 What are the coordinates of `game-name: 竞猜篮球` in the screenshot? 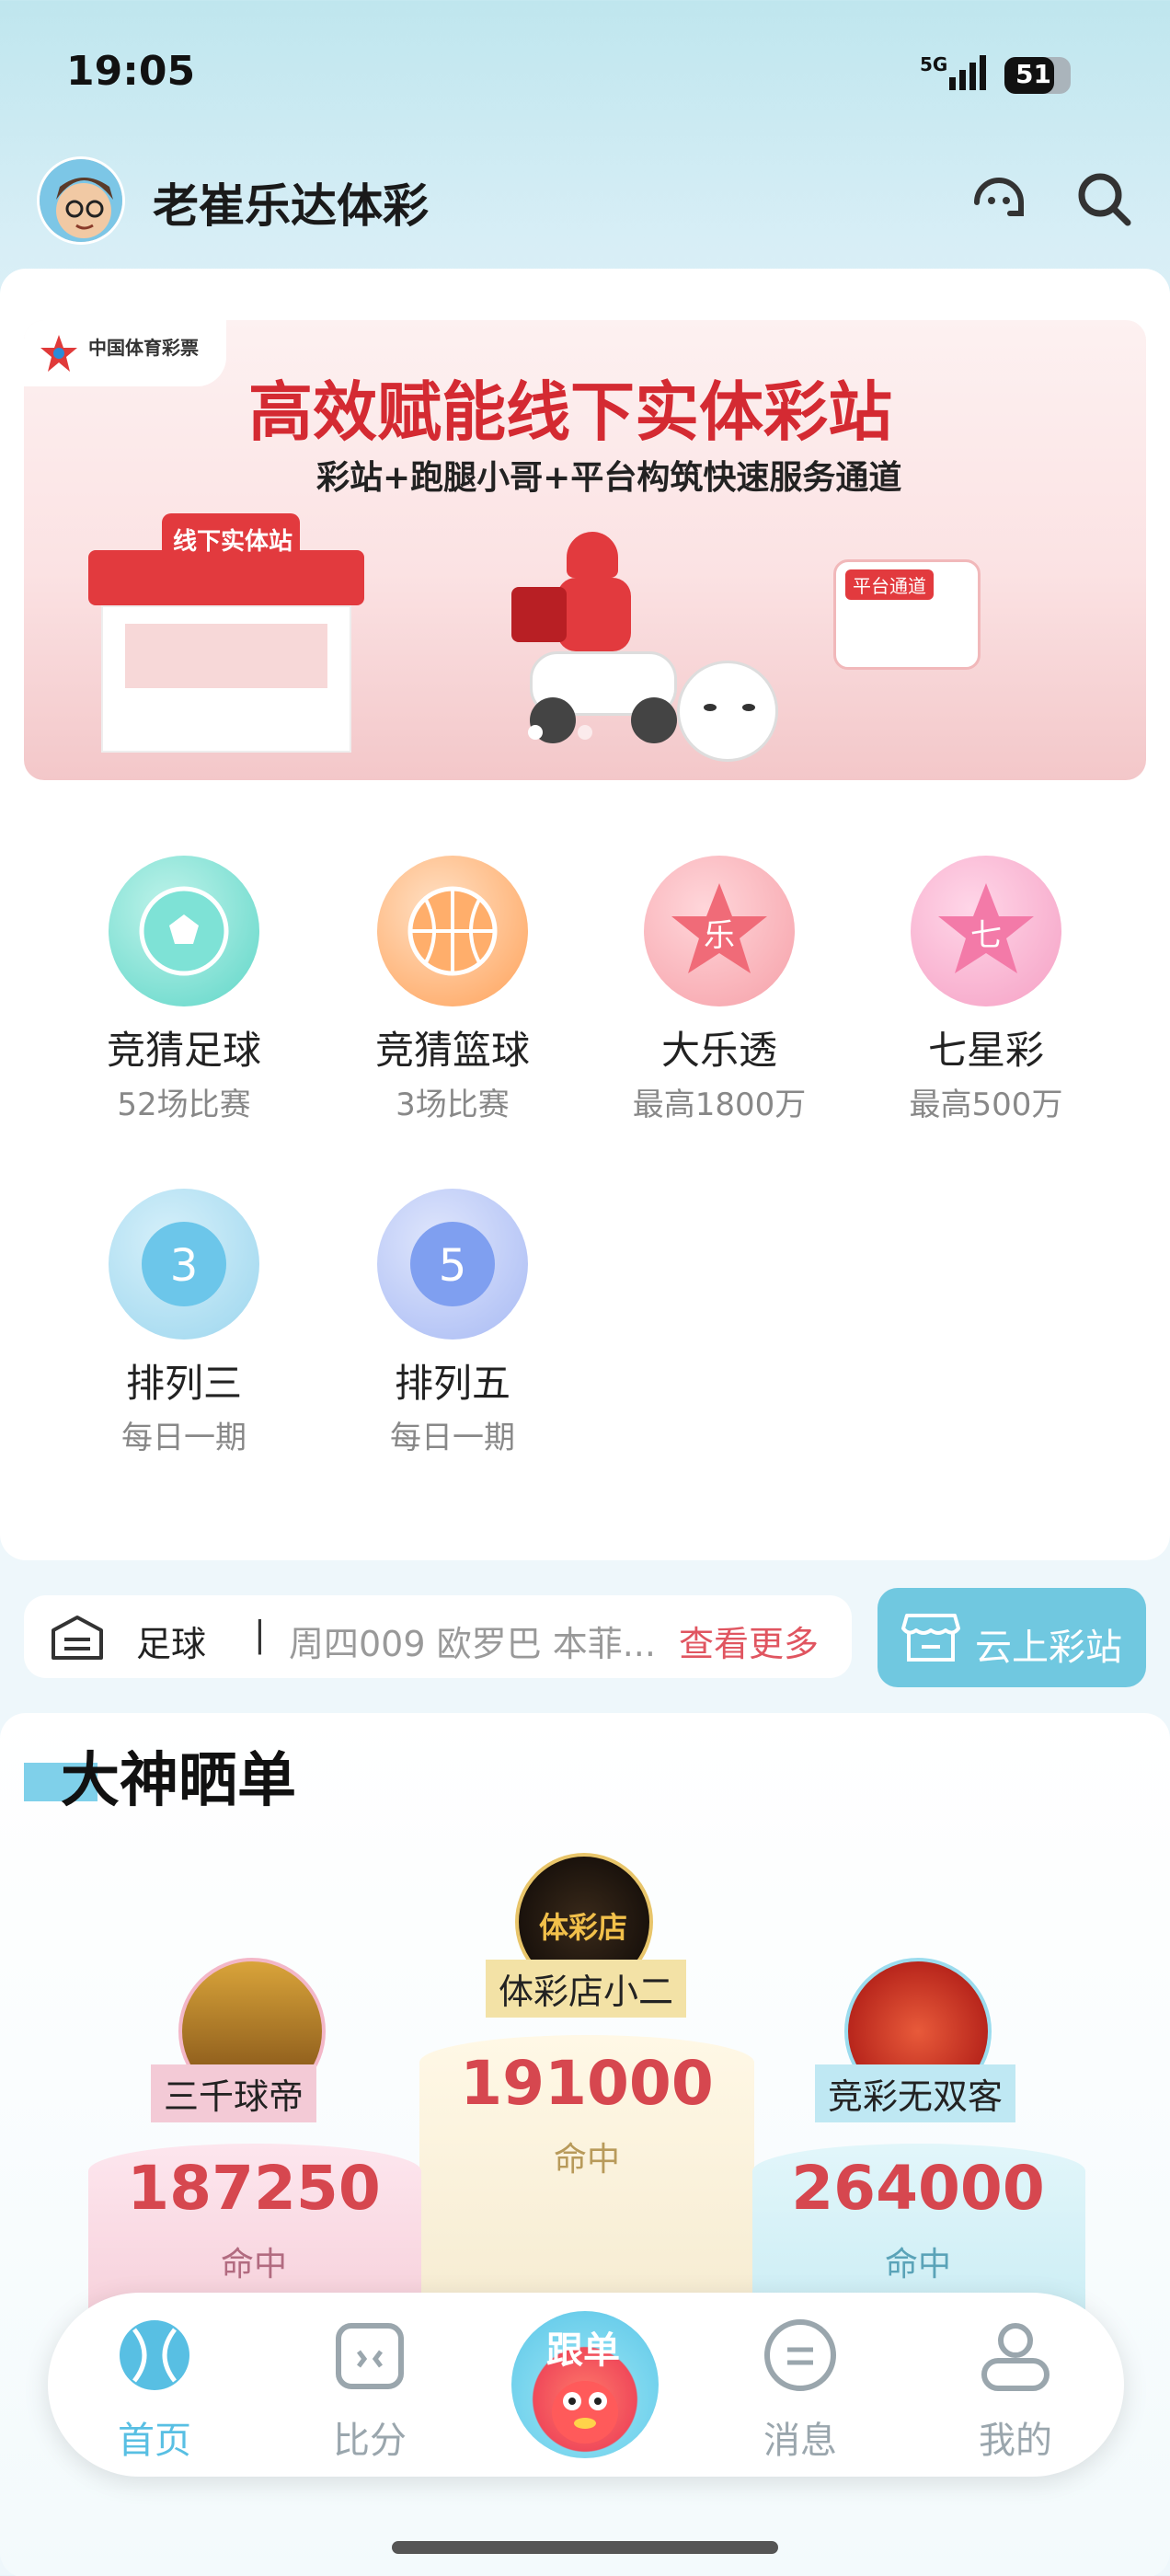 It's located at (452, 1050).